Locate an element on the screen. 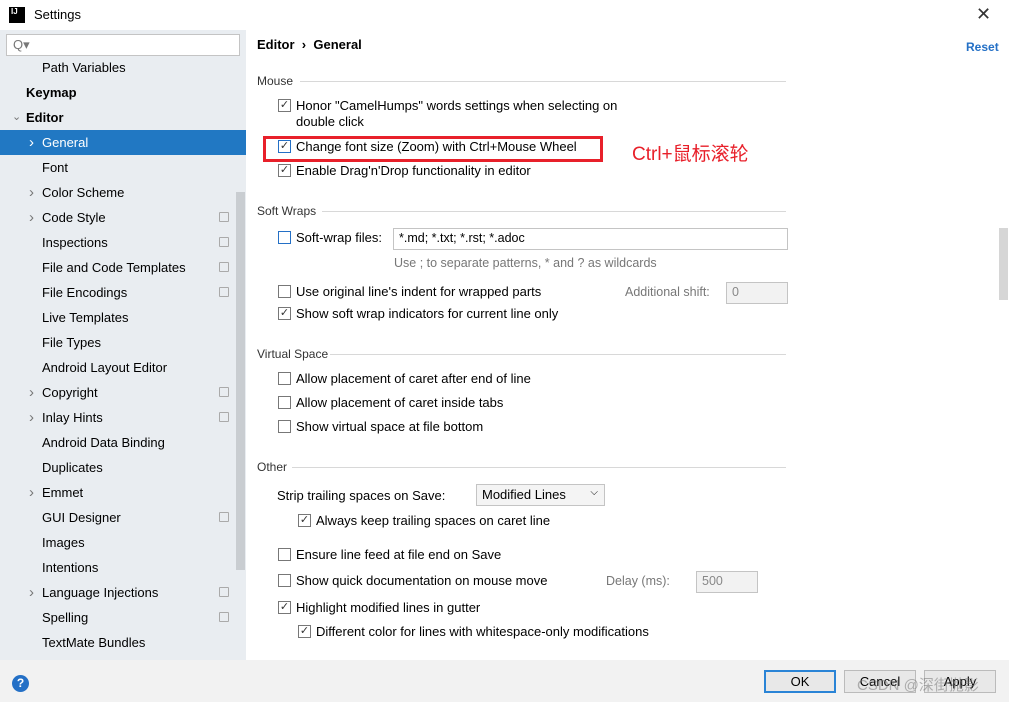  sidebar-item-label: Path Variables is located at coordinates (84, 67).